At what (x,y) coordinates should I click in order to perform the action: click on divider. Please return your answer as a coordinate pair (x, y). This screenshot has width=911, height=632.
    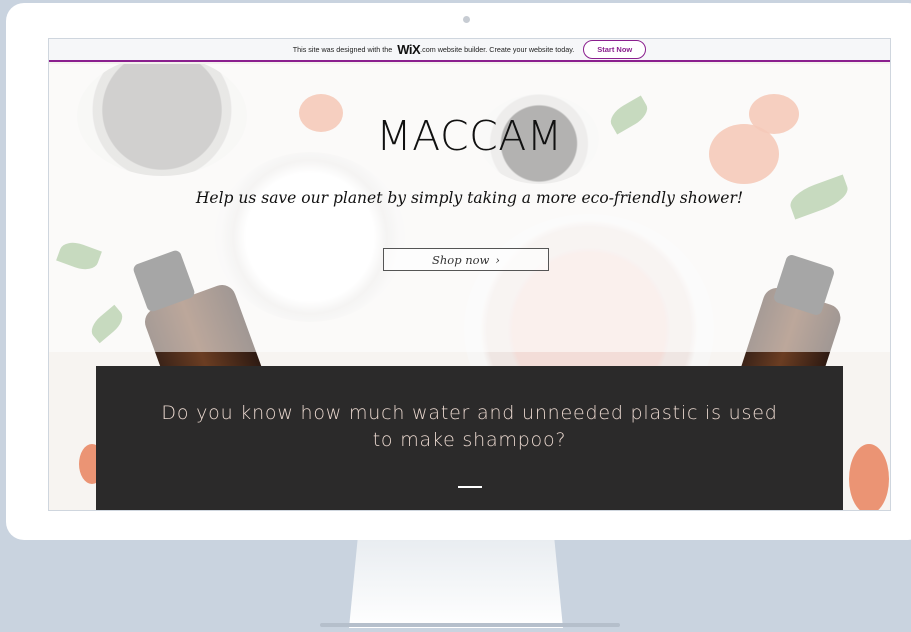
    Looking at the image, I should click on (470, 487).